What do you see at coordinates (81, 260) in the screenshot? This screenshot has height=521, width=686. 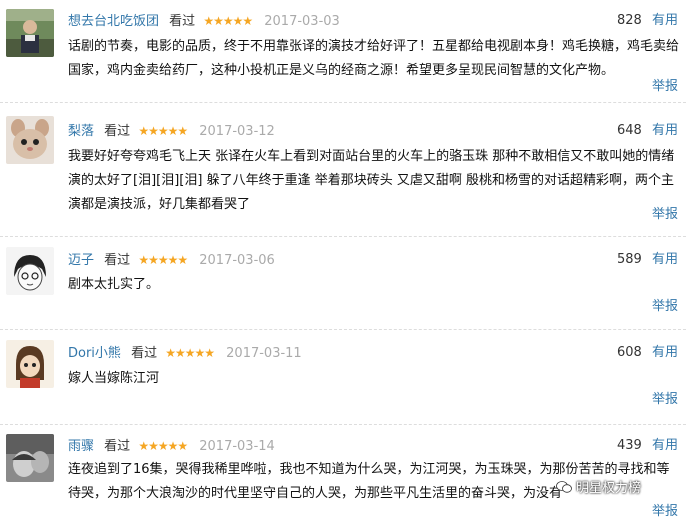 I see `username-link: 迈子` at bounding box center [81, 260].